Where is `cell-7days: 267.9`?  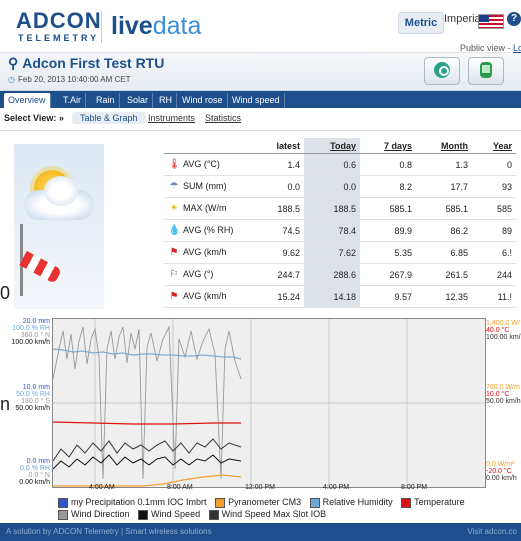 cell-7days: 267.9 is located at coordinates (388, 274).